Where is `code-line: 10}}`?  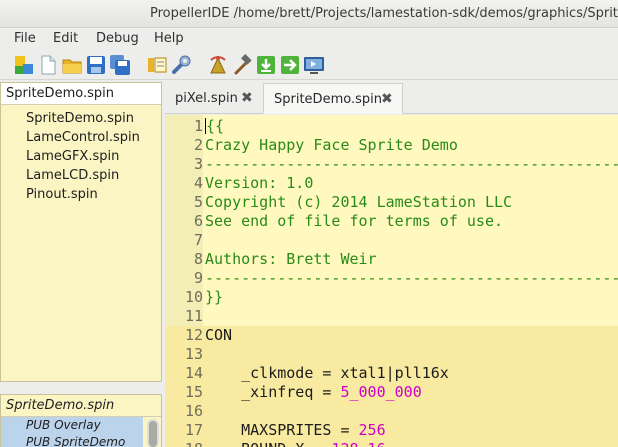
code-line: 10}} is located at coordinates (391, 297).